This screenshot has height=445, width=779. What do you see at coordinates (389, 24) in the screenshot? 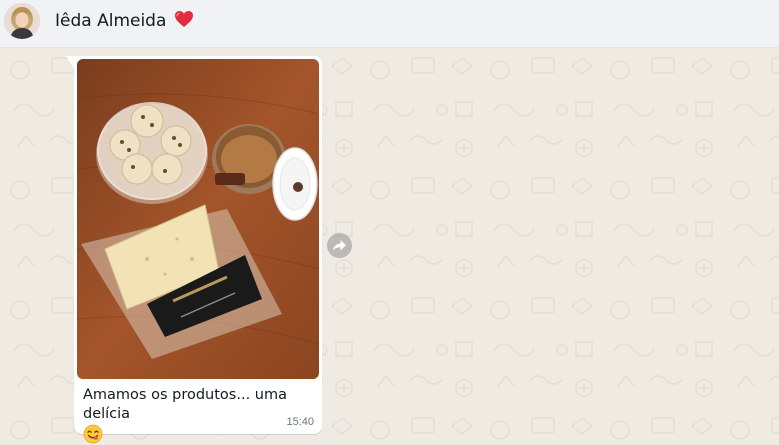
I see `chat-header: Iêda Almeida` at bounding box center [389, 24].